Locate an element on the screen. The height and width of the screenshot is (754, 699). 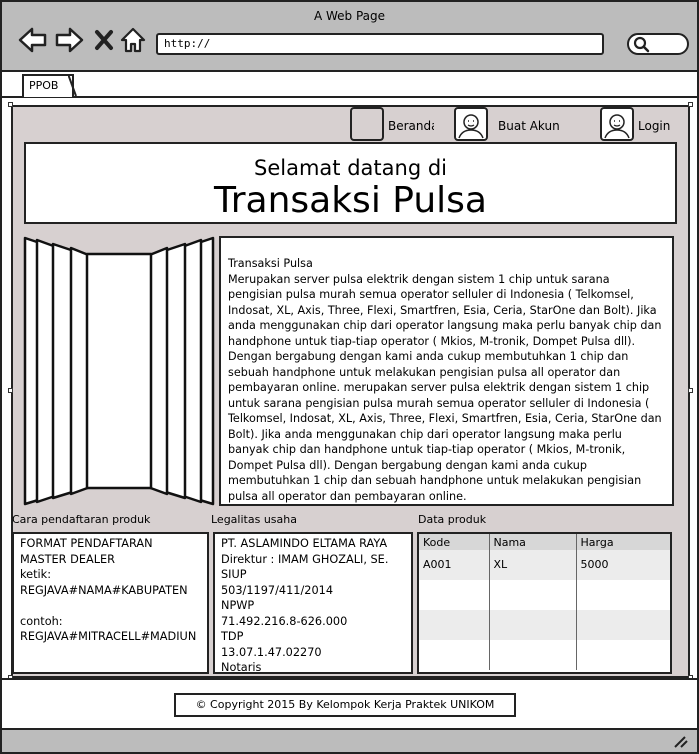
welcome-subtitle: Selamat datang di is located at coordinates (350, 168).